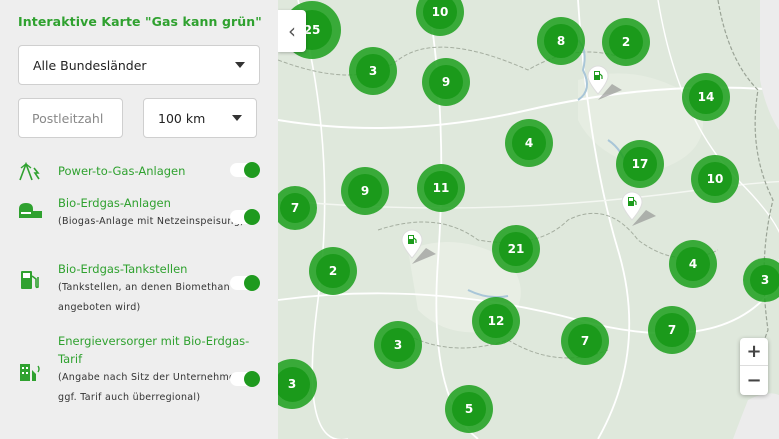 The width and height of the screenshot is (779, 439). What do you see at coordinates (139, 171) in the screenshot?
I see `layer-power-to-gas: Power-to-Gas-Anlagen` at bounding box center [139, 171].